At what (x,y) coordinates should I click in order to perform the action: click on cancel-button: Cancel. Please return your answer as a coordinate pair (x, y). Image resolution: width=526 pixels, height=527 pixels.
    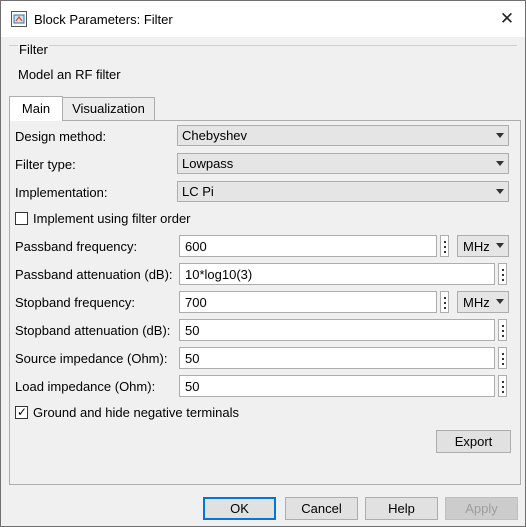
    Looking at the image, I should click on (321, 508).